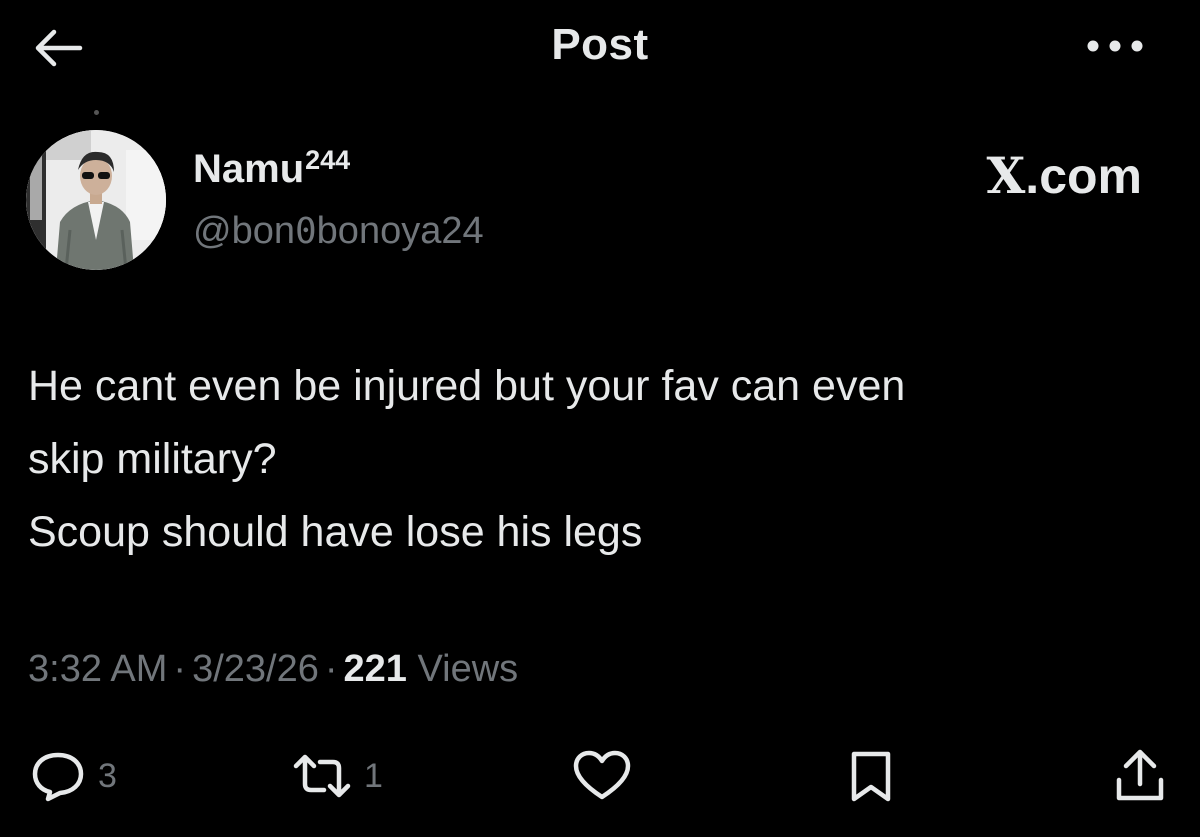  I want to click on page-title: Post, so click(600, 44).